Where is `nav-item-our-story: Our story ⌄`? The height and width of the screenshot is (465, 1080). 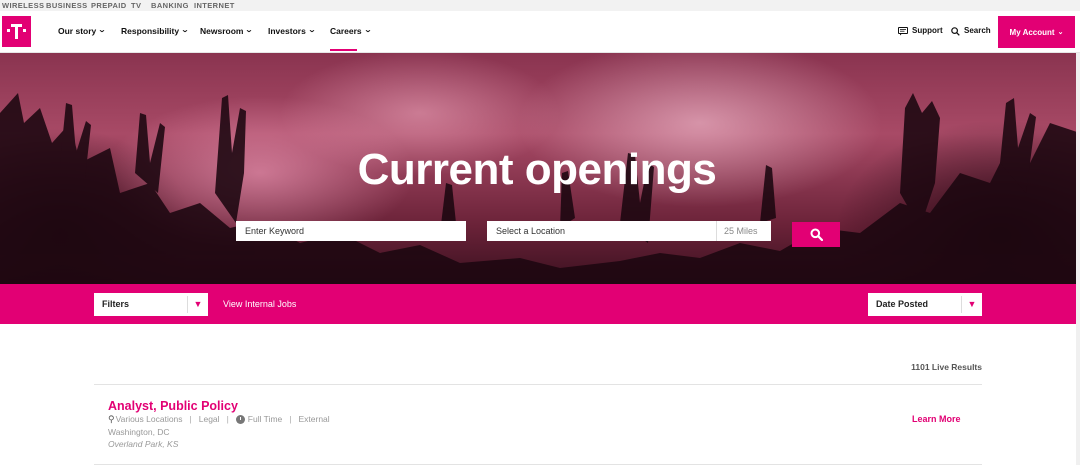
nav-item-our-story: Our story ⌄ is located at coordinates (82, 31).